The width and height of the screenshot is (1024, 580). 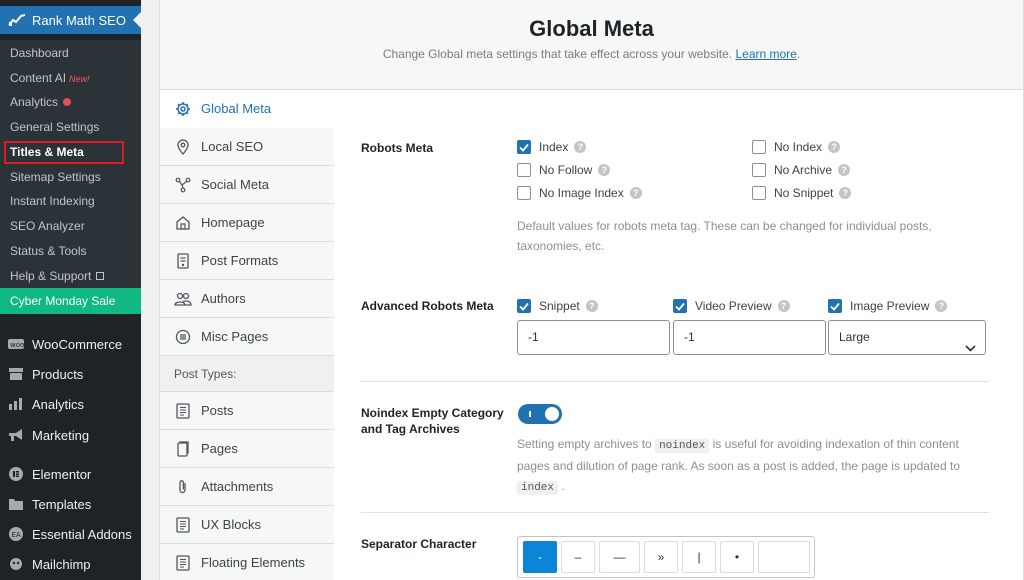 I want to click on submenu-titles-meta: Titles & Meta, so click(x=47, y=152).